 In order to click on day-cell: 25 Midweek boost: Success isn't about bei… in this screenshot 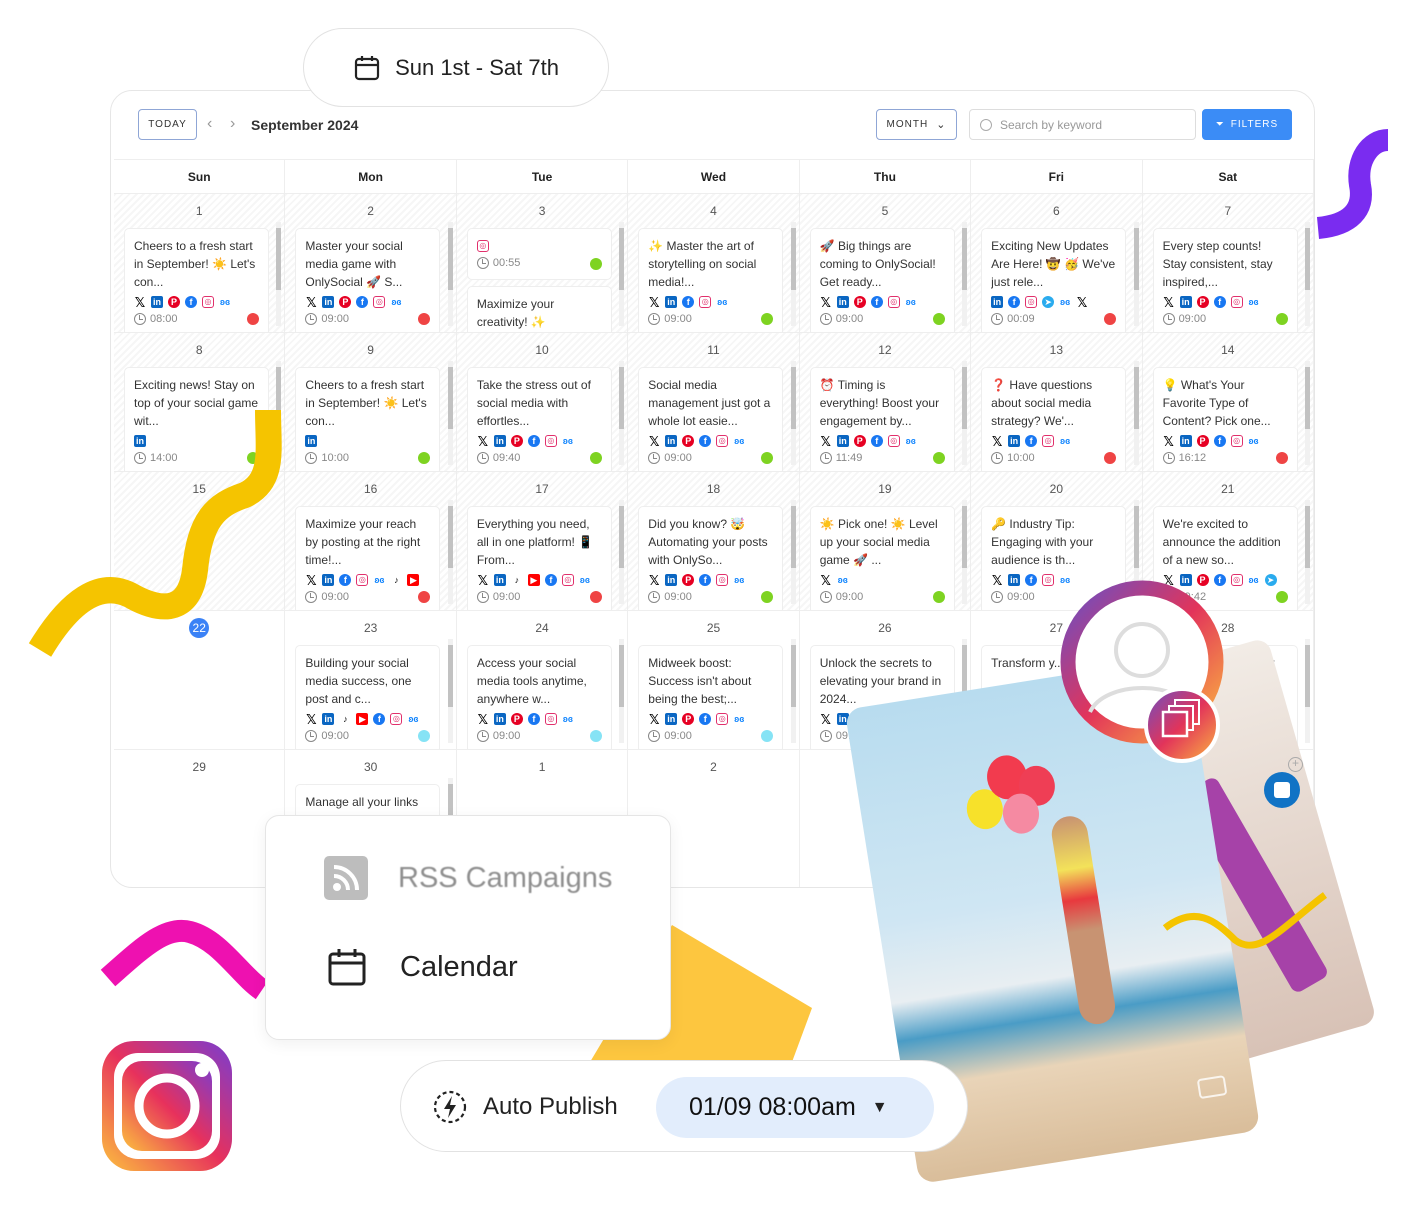, I will do `click(714, 680)`.